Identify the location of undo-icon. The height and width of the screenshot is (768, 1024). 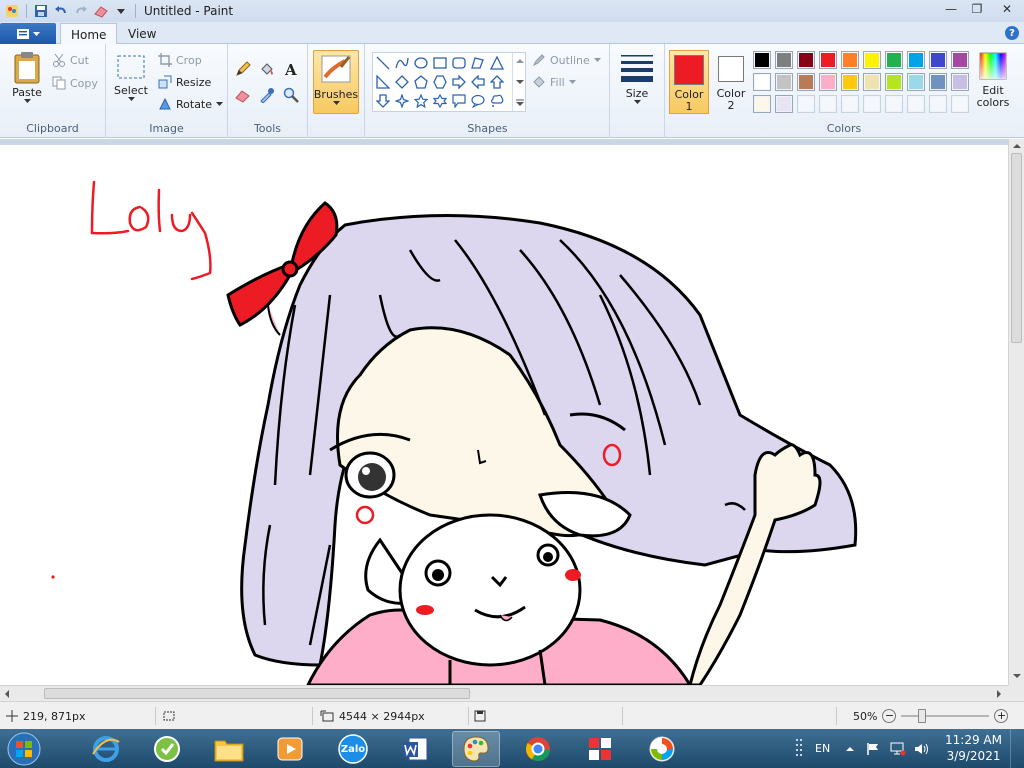
(61, 11).